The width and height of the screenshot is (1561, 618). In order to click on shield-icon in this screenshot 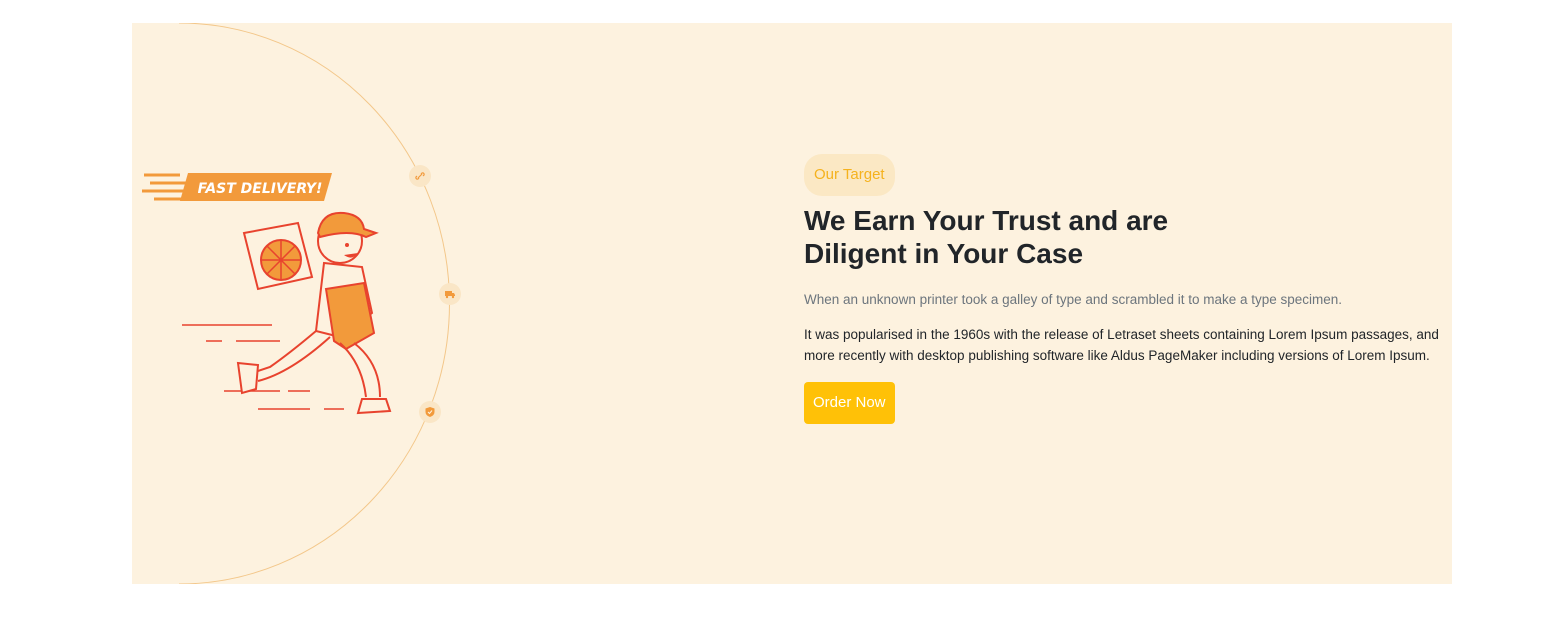, I will do `click(430, 412)`.